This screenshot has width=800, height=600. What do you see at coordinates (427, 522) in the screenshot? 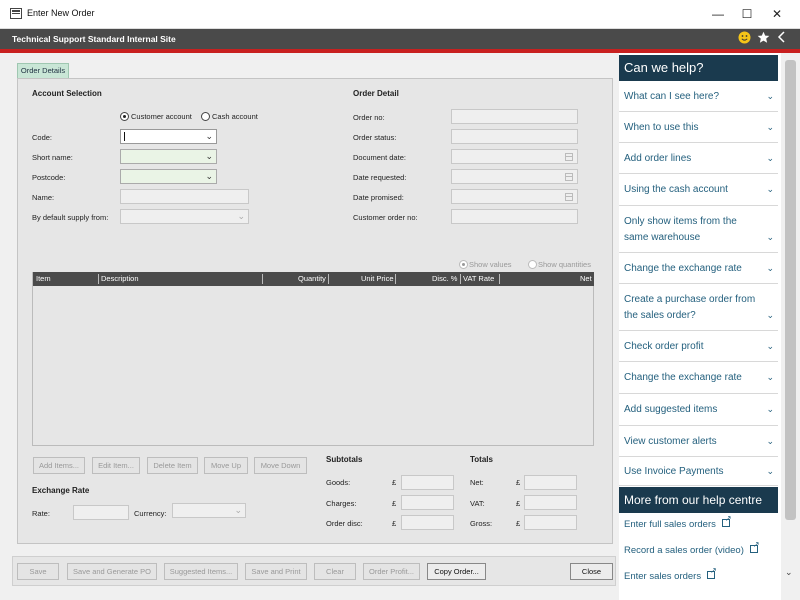
I see `order-disc-field` at bounding box center [427, 522].